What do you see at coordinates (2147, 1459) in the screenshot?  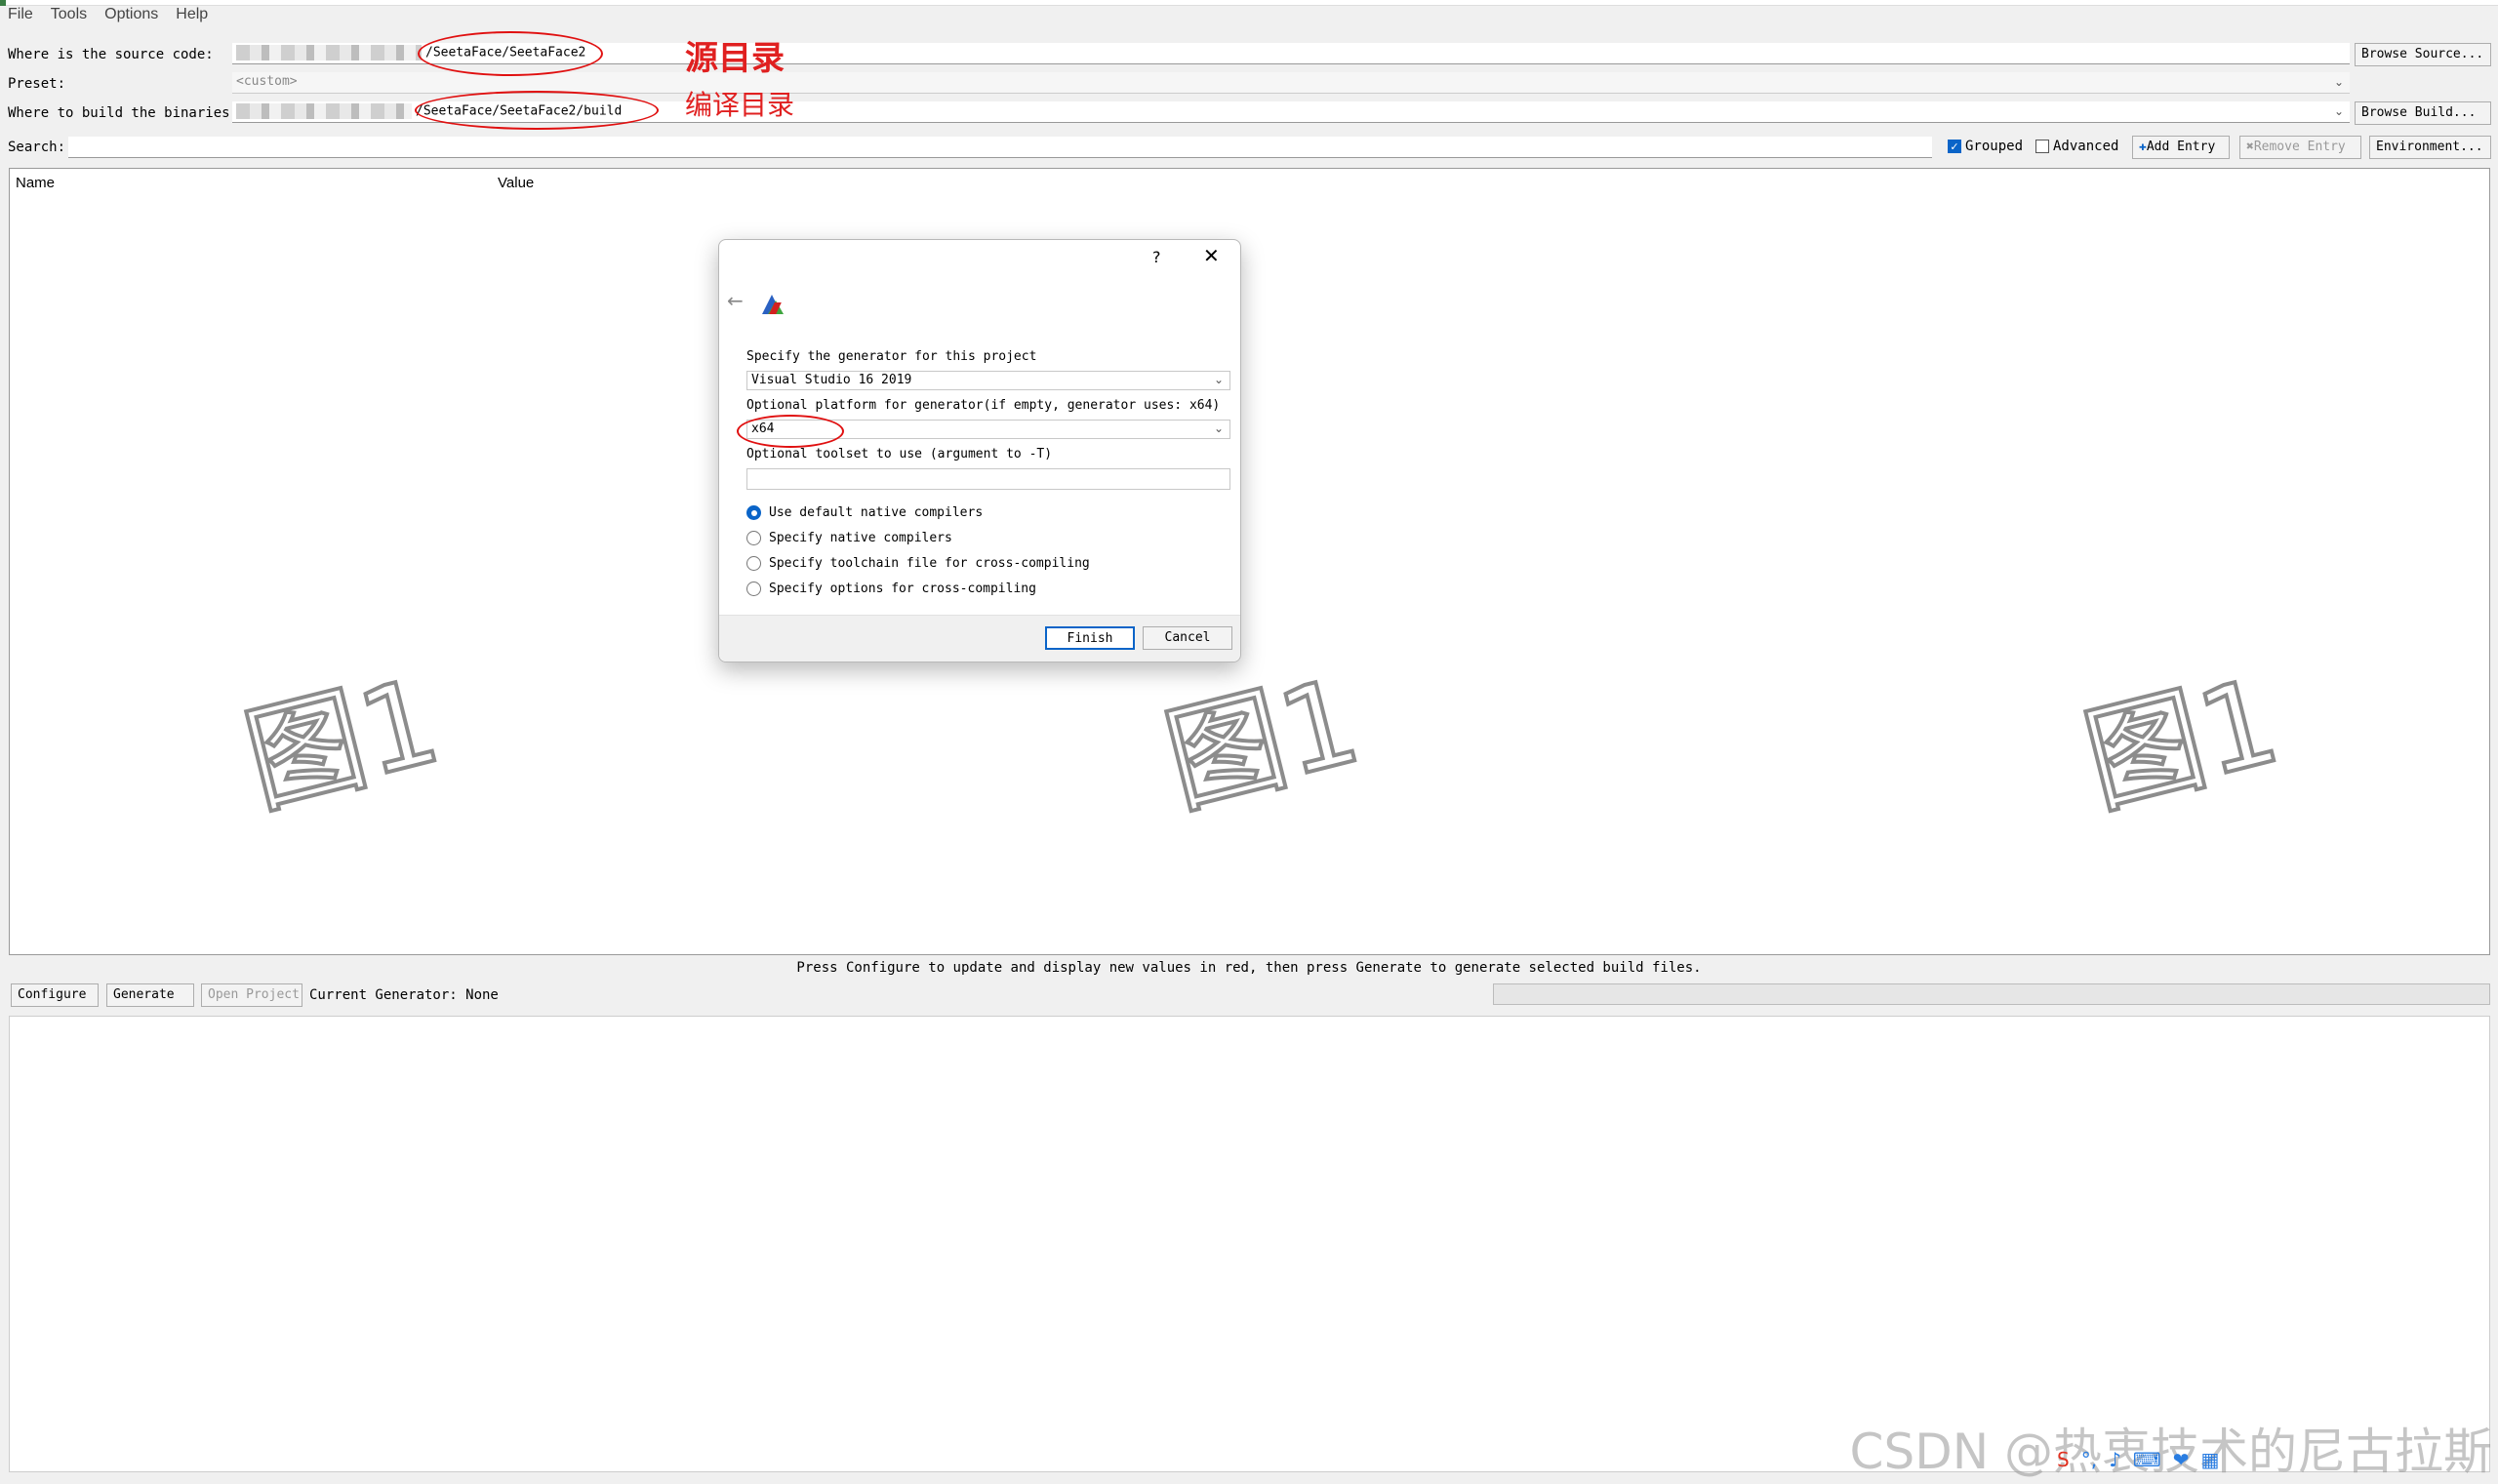 I see `keyboard-icon: ⌨` at bounding box center [2147, 1459].